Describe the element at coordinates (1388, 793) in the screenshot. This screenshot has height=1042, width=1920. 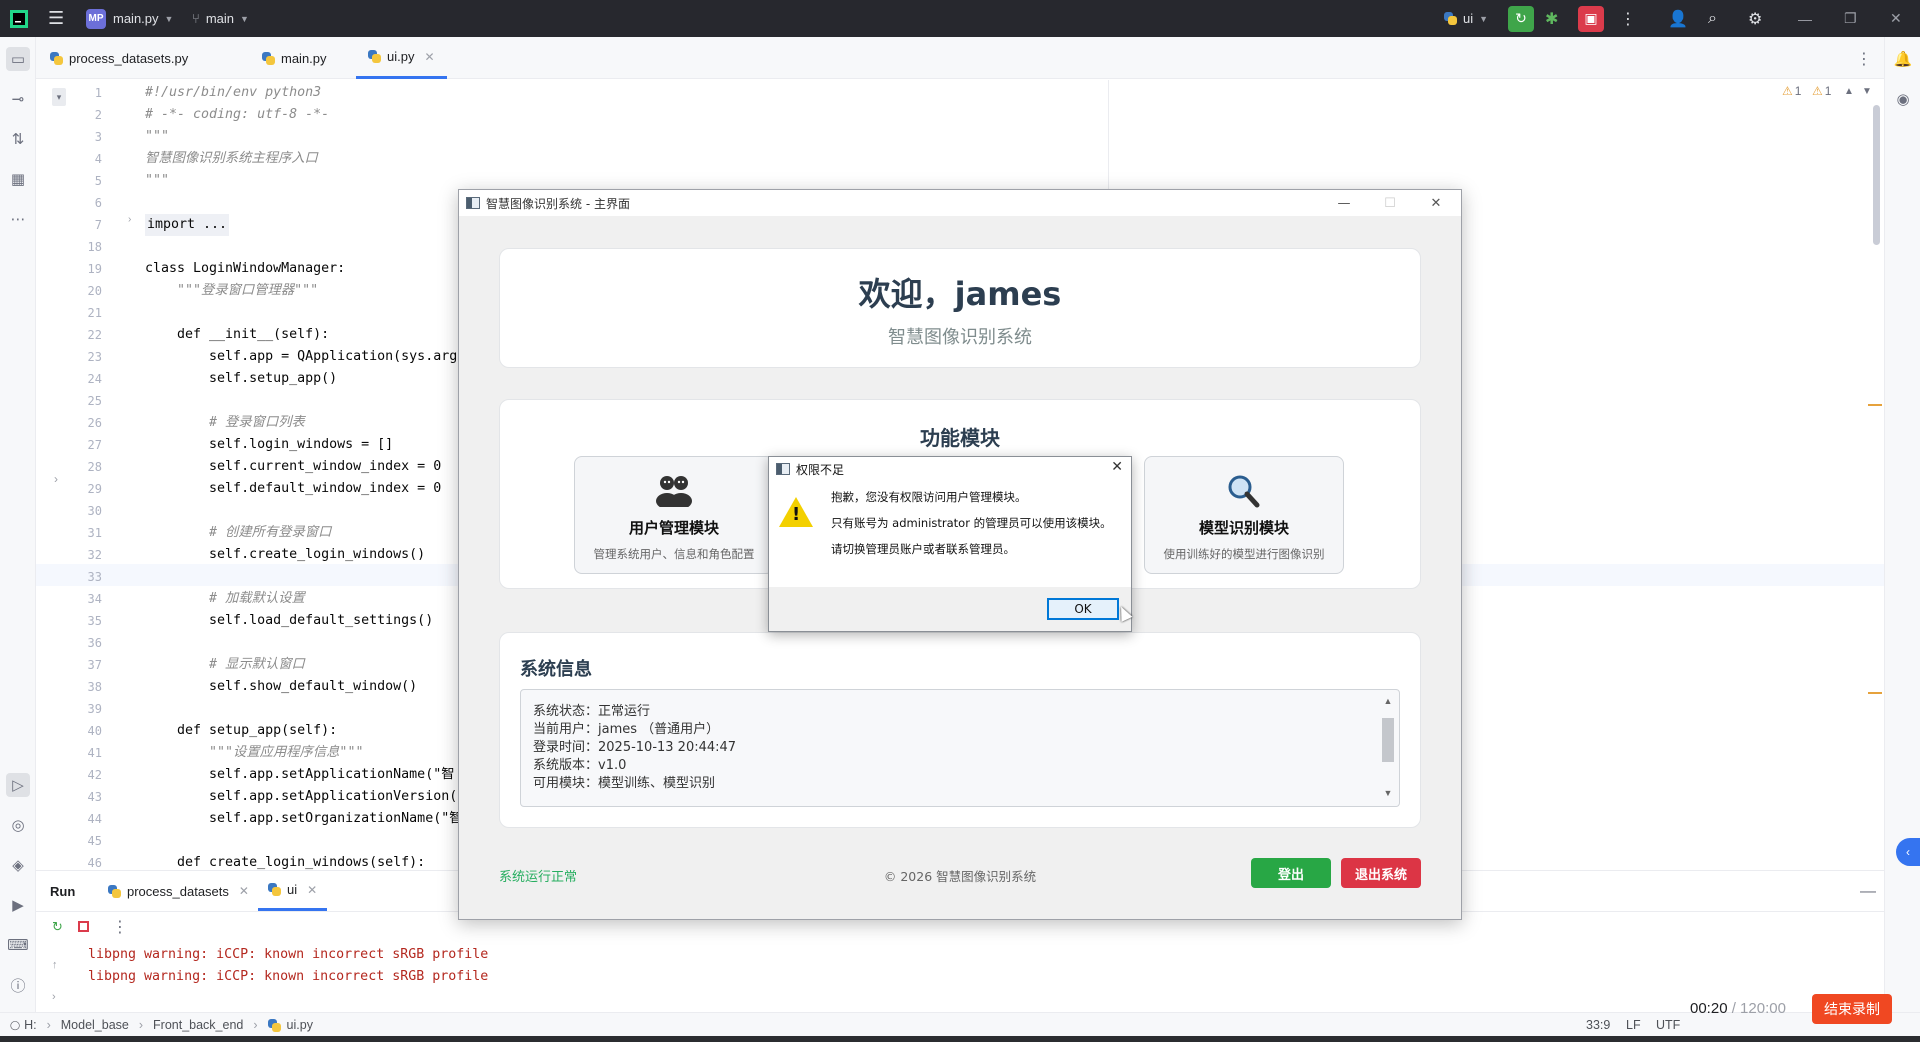
I see `scroll-down-icon: ▼` at that location.